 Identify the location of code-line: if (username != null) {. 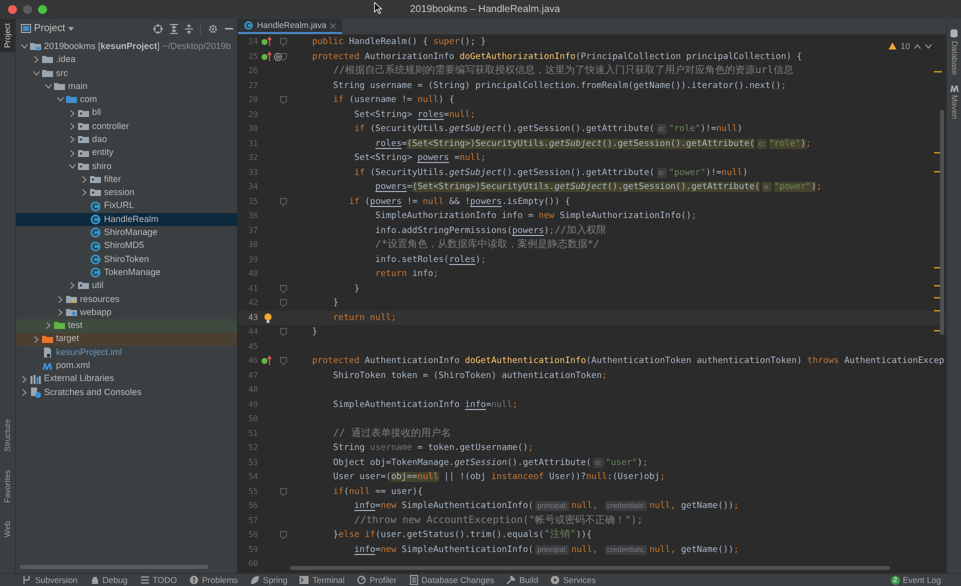
(393, 101).